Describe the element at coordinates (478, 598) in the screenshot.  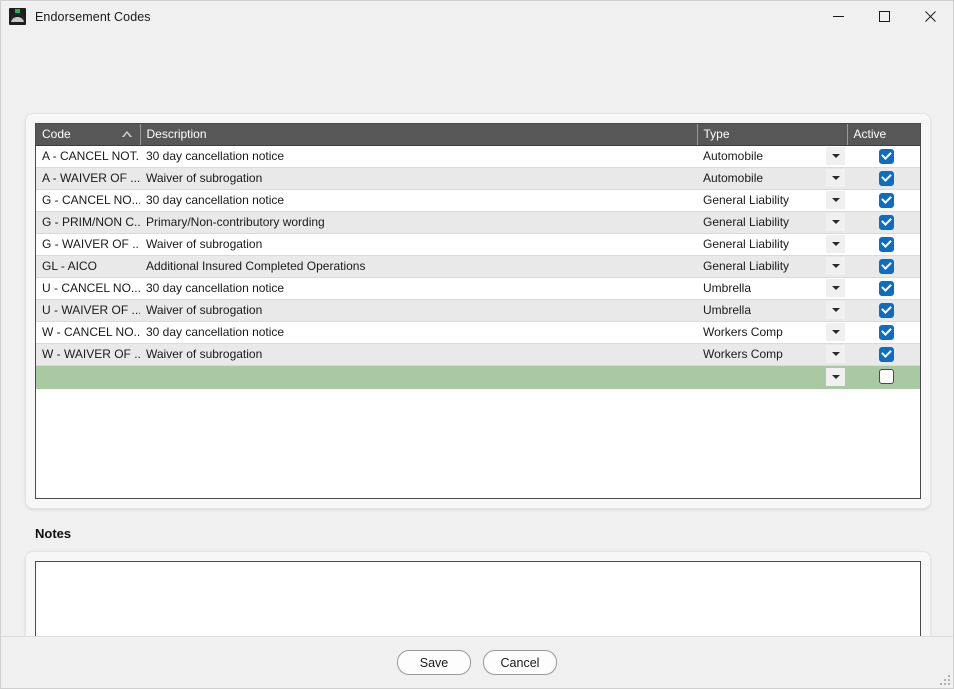
I see `notes-input` at that location.